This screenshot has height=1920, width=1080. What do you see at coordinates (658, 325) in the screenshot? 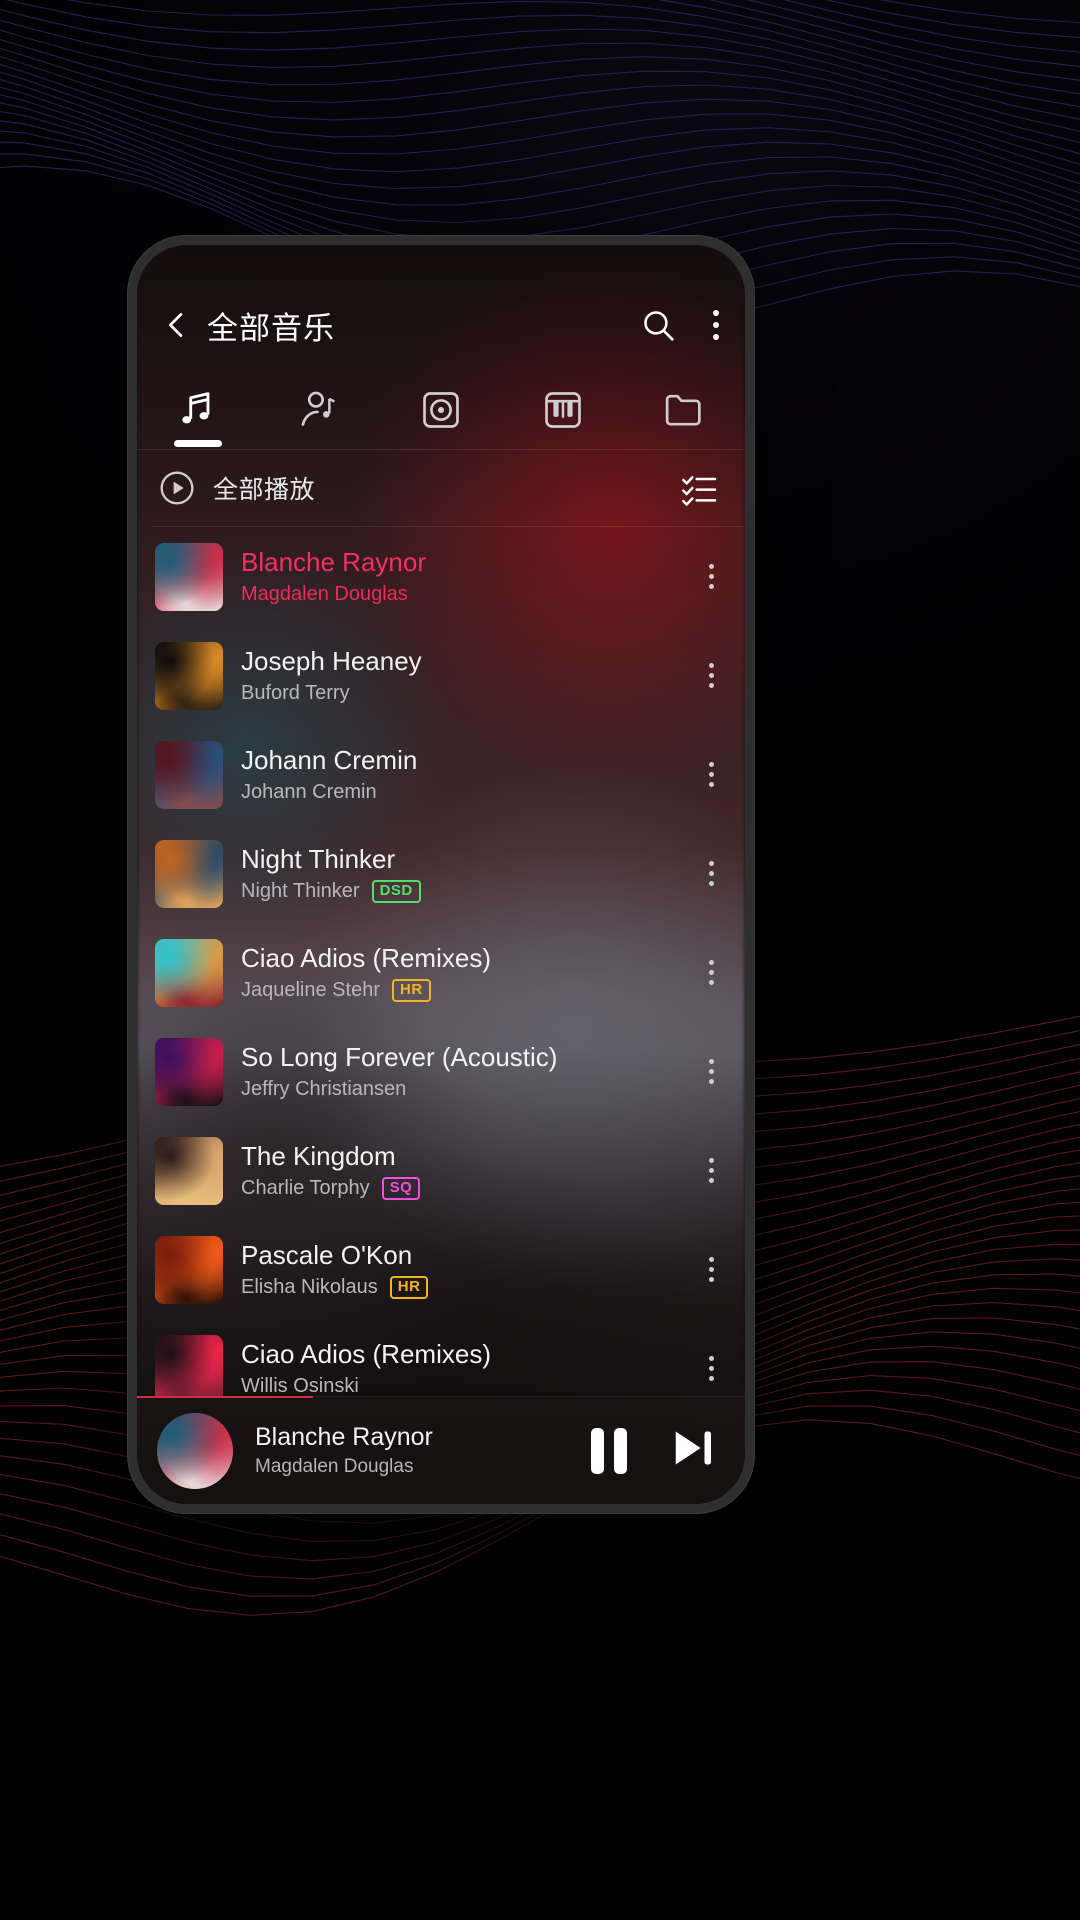
I see `search-icon` at bounding box center [658, 325].